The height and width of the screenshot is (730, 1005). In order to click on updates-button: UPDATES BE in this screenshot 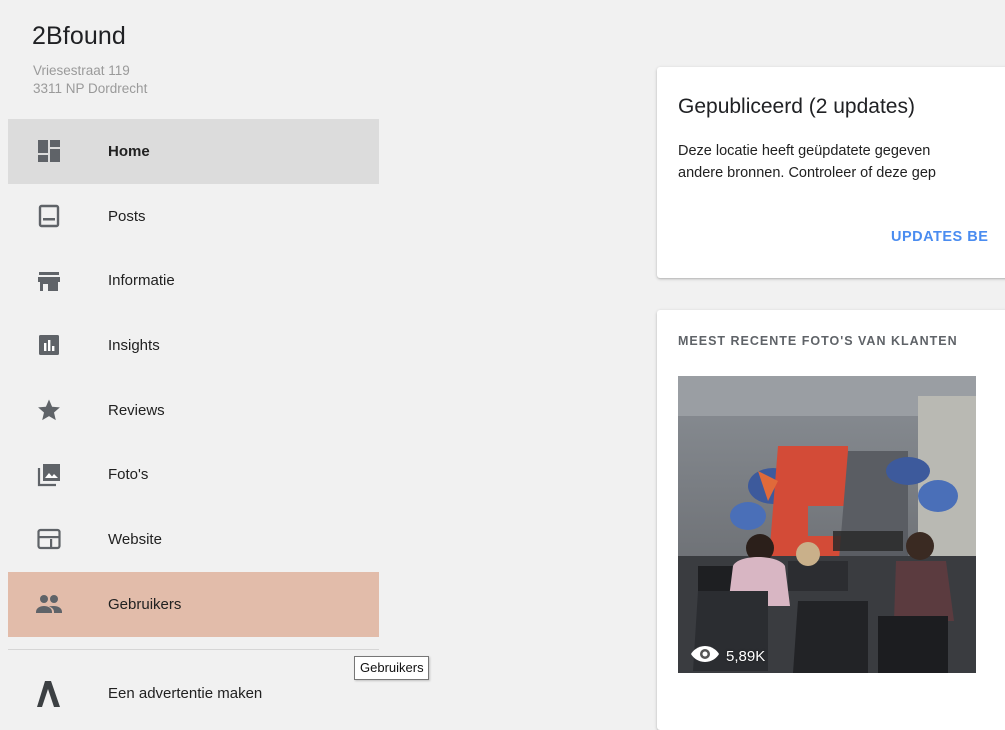, I will do `click(939, 237)`.